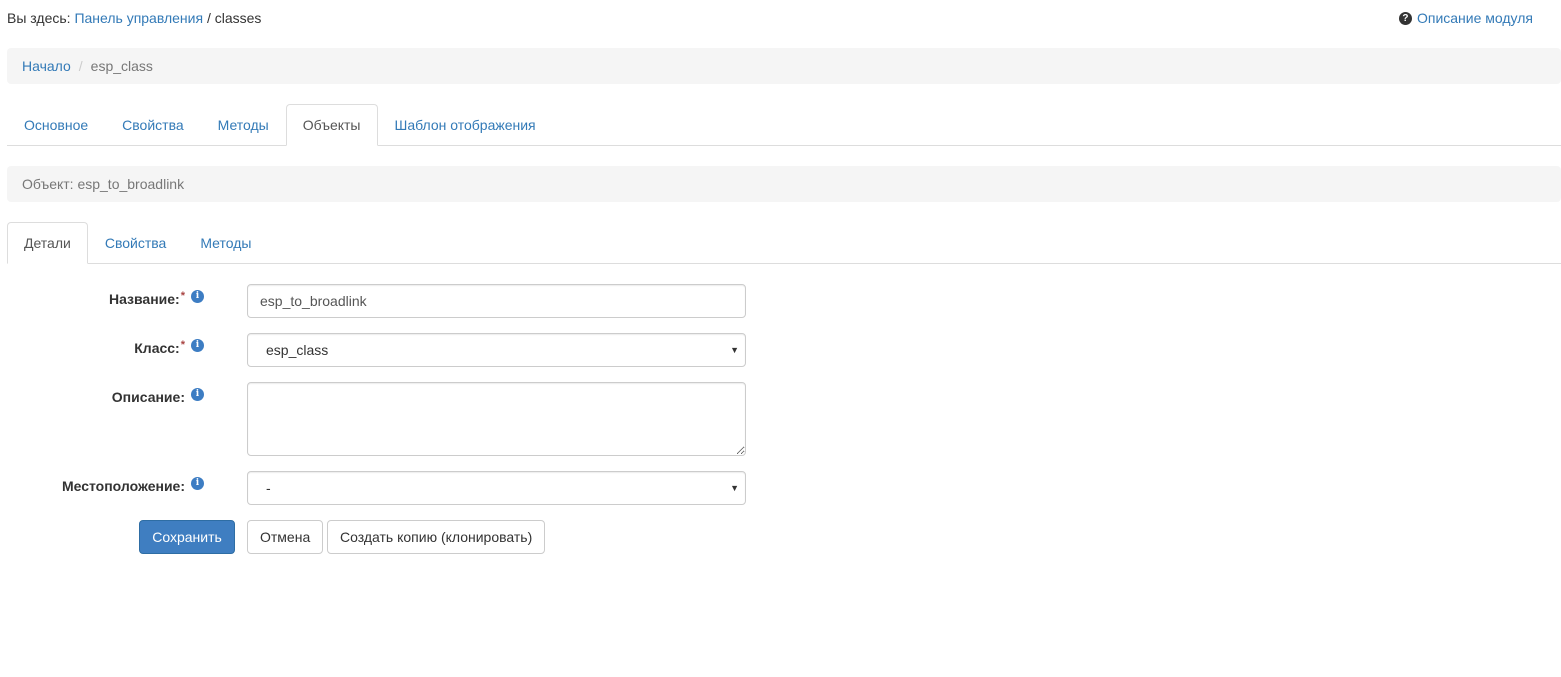  Describe the element at coordinates (1405, 18) in the screenshot. I see `question-circle-icon: ?` at that location.